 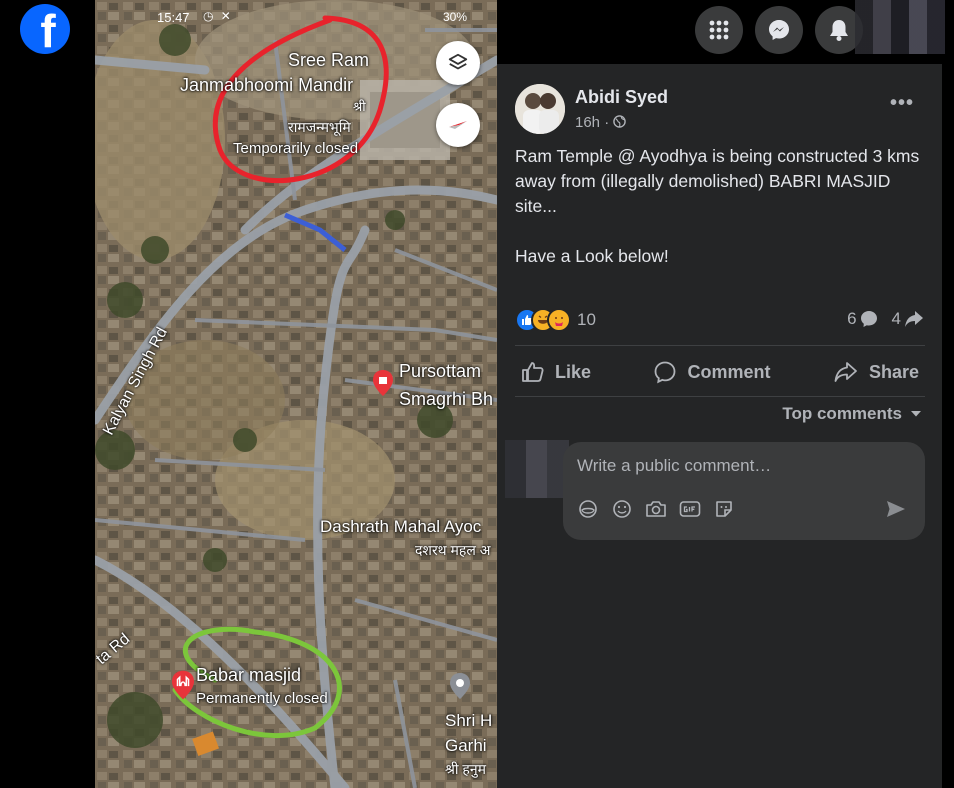 I want to click on messenger-button, so click(x=779, y=30).